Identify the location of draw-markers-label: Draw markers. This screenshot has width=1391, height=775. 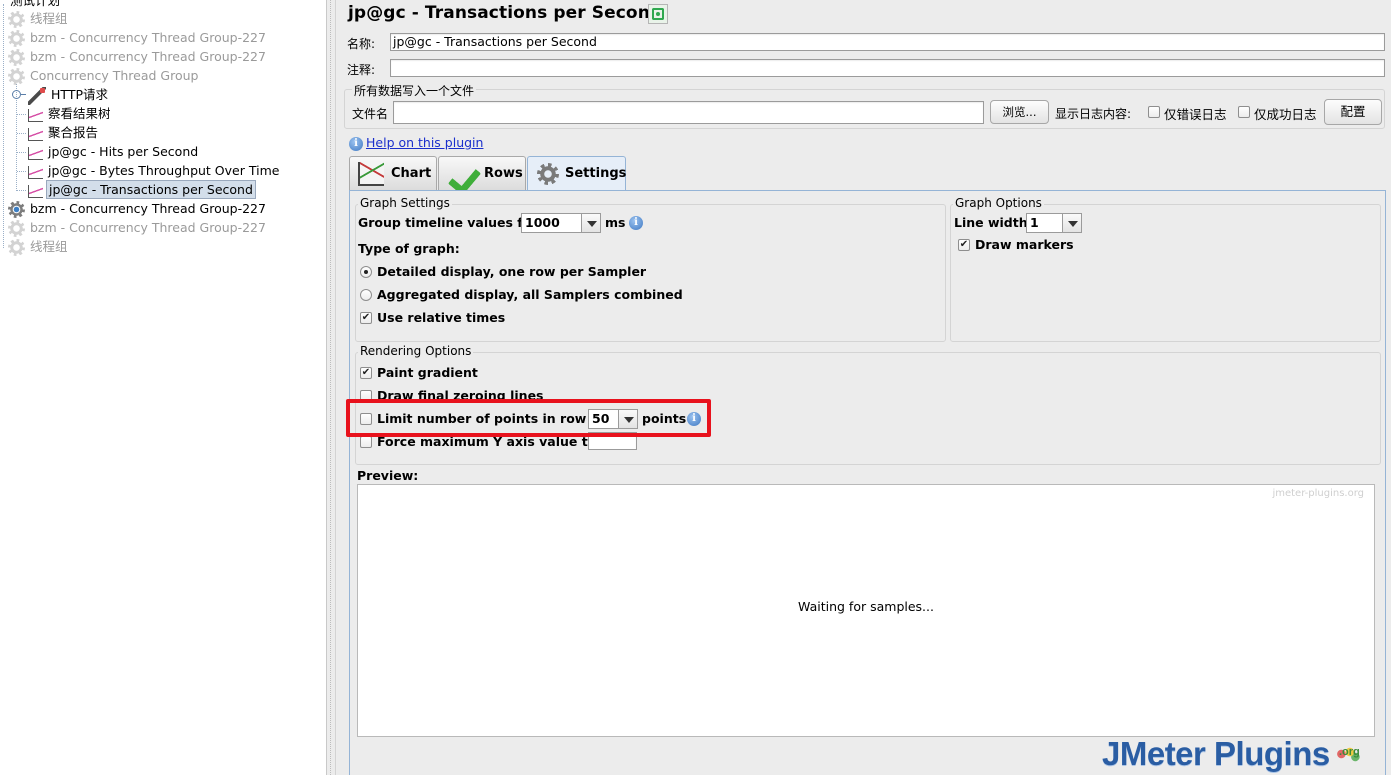
(1024, 244).